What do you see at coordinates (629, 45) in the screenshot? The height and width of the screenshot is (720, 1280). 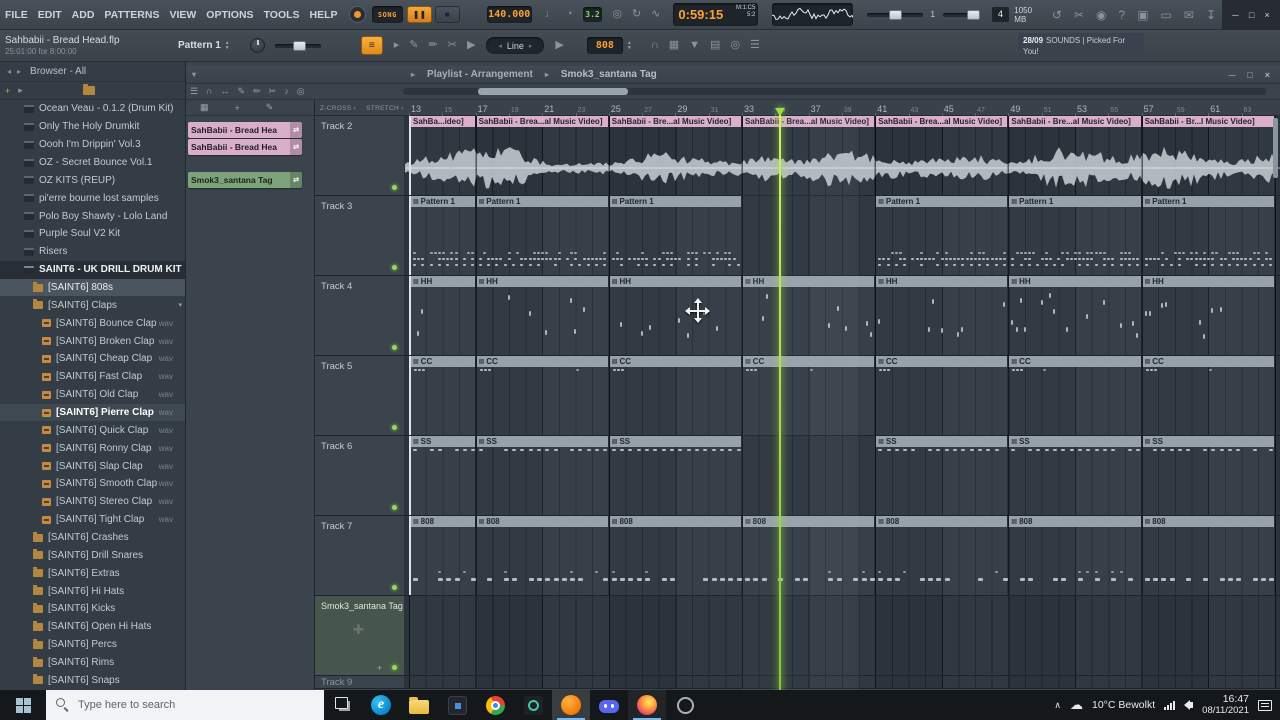 I see `value-stepper: ▲ ▼` at bounding box center [629, 45].